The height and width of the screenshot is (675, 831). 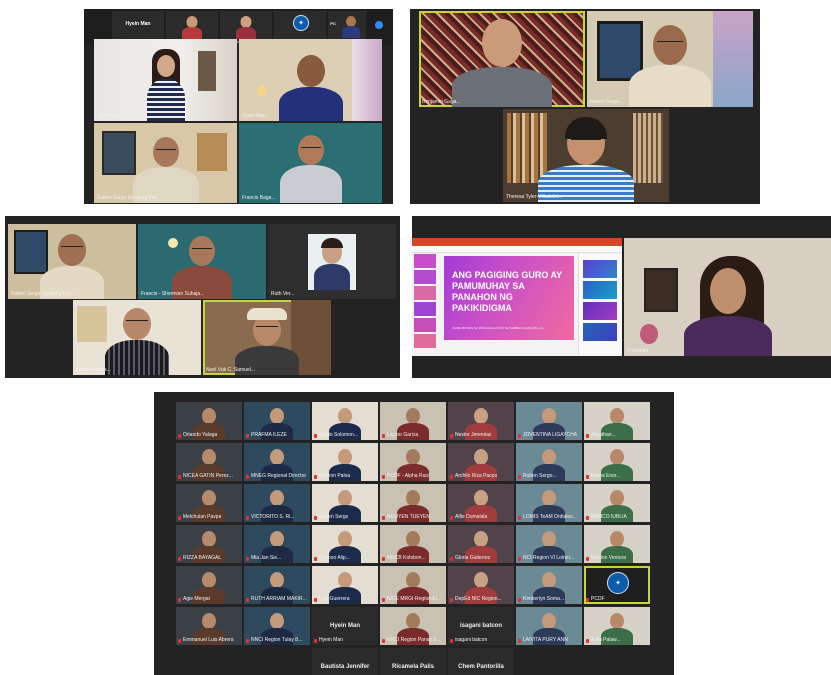 I want to click on participant-tile: Melchulan Pavpa, so click(x=209, y=503).